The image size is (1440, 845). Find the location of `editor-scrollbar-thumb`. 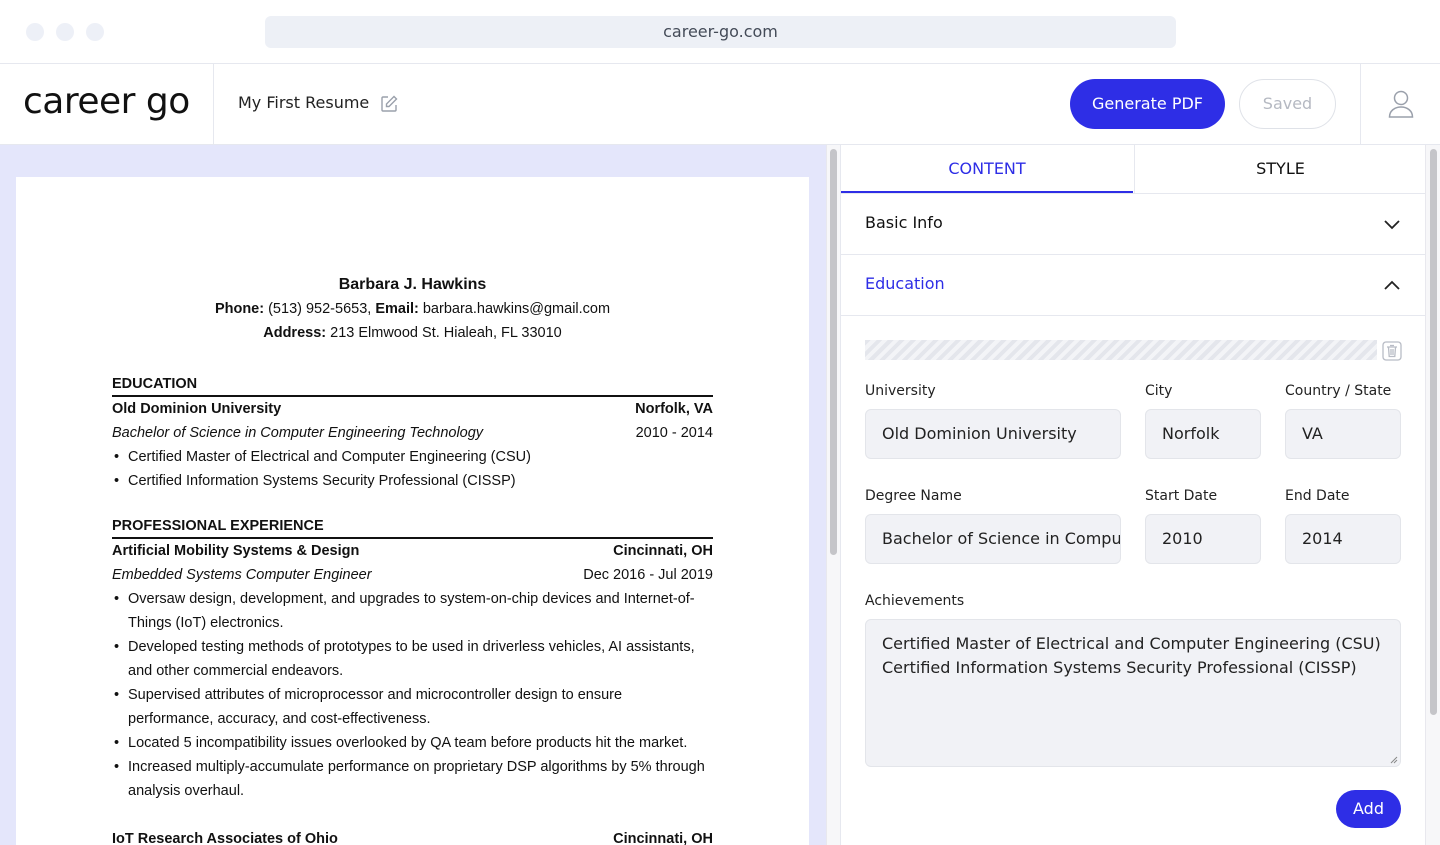

editor-scrollbar-thumb is located at coordinates (1433, 432).